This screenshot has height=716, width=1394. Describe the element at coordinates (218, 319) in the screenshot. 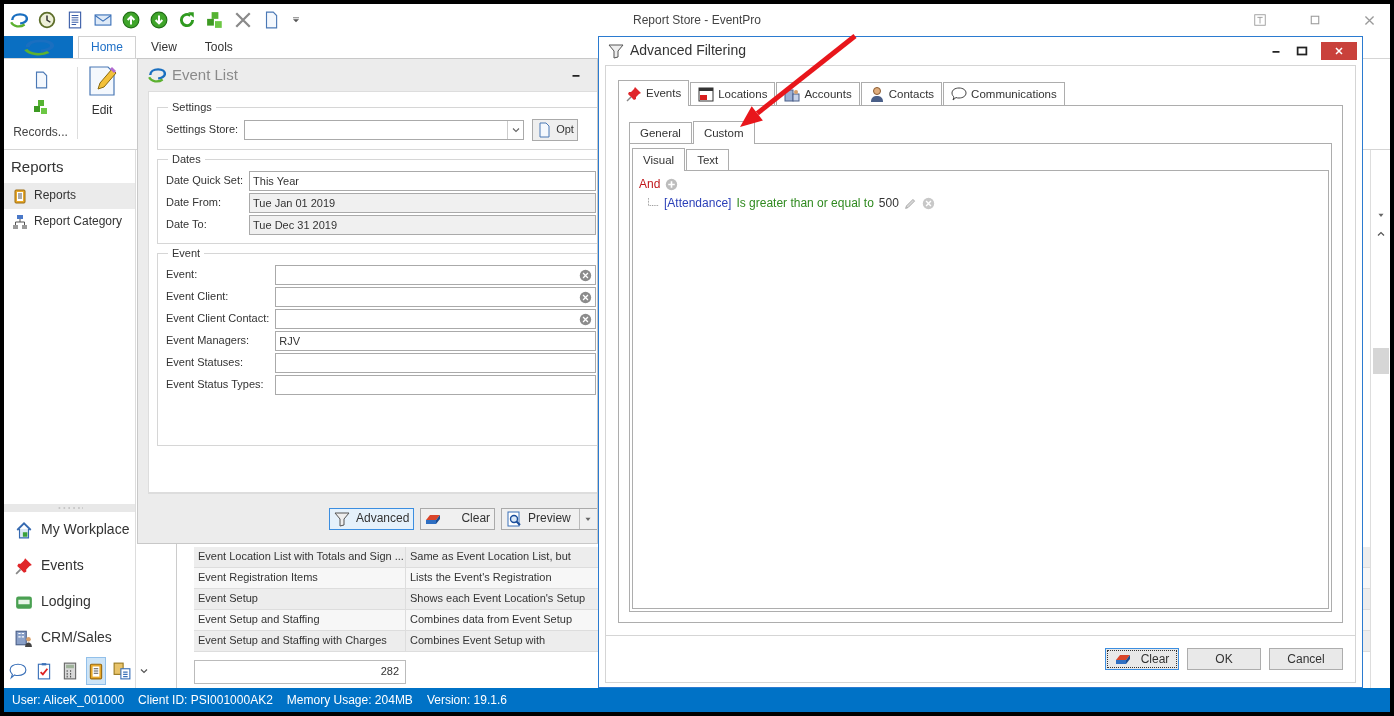

I see `field-label: Event Client Contact:` at that location.